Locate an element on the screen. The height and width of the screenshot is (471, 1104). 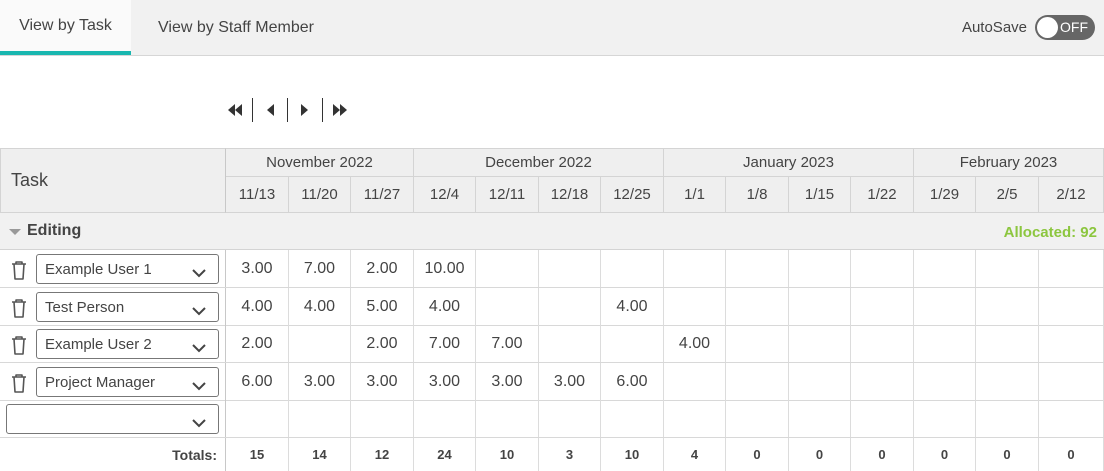
previous-page-button is located at coordinates (270, 110).